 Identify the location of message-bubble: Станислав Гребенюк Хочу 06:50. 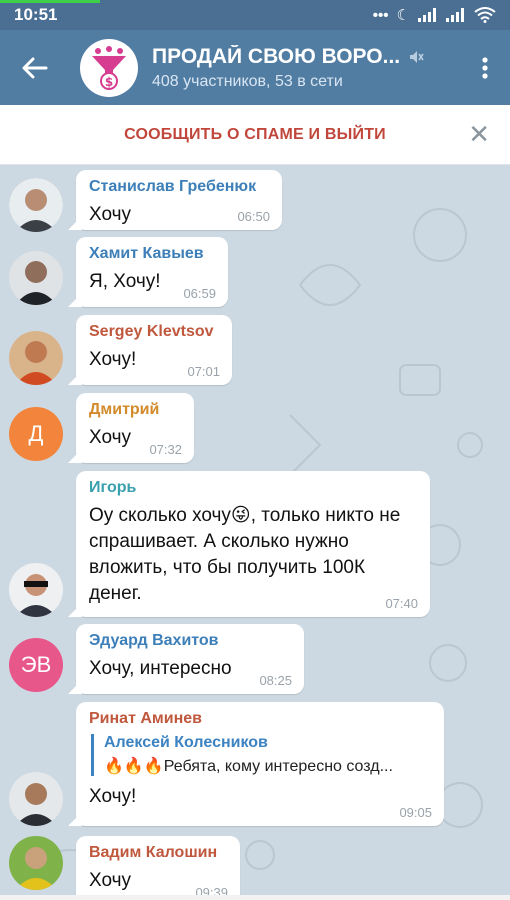
(179, 200).